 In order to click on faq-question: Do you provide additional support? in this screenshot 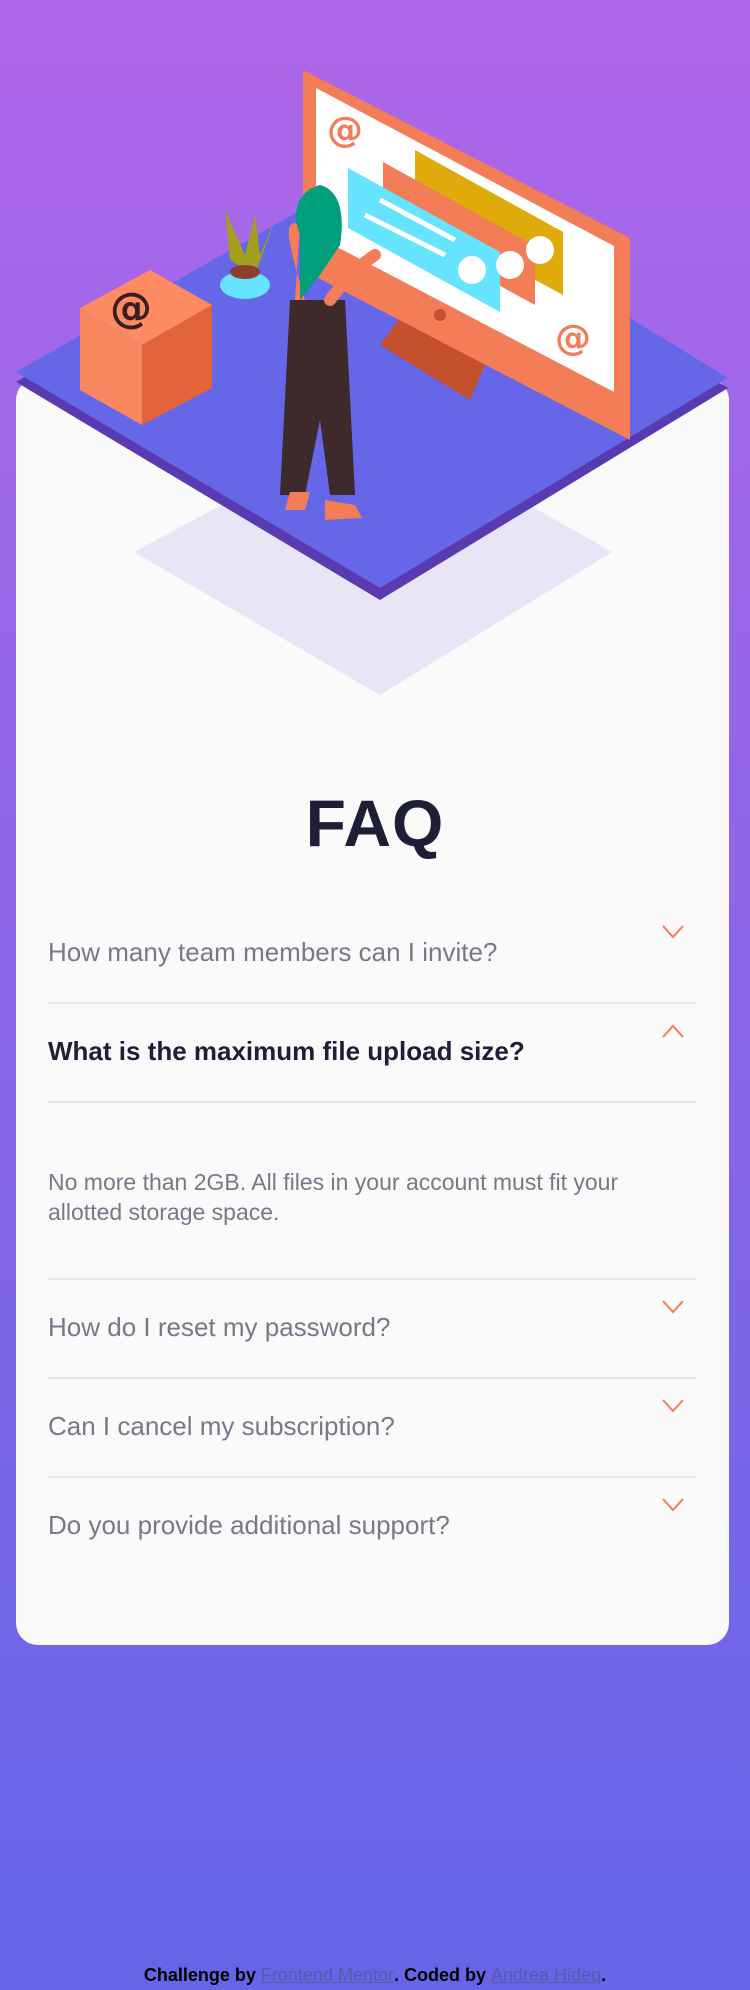, I will do `click(372, 1526)`.